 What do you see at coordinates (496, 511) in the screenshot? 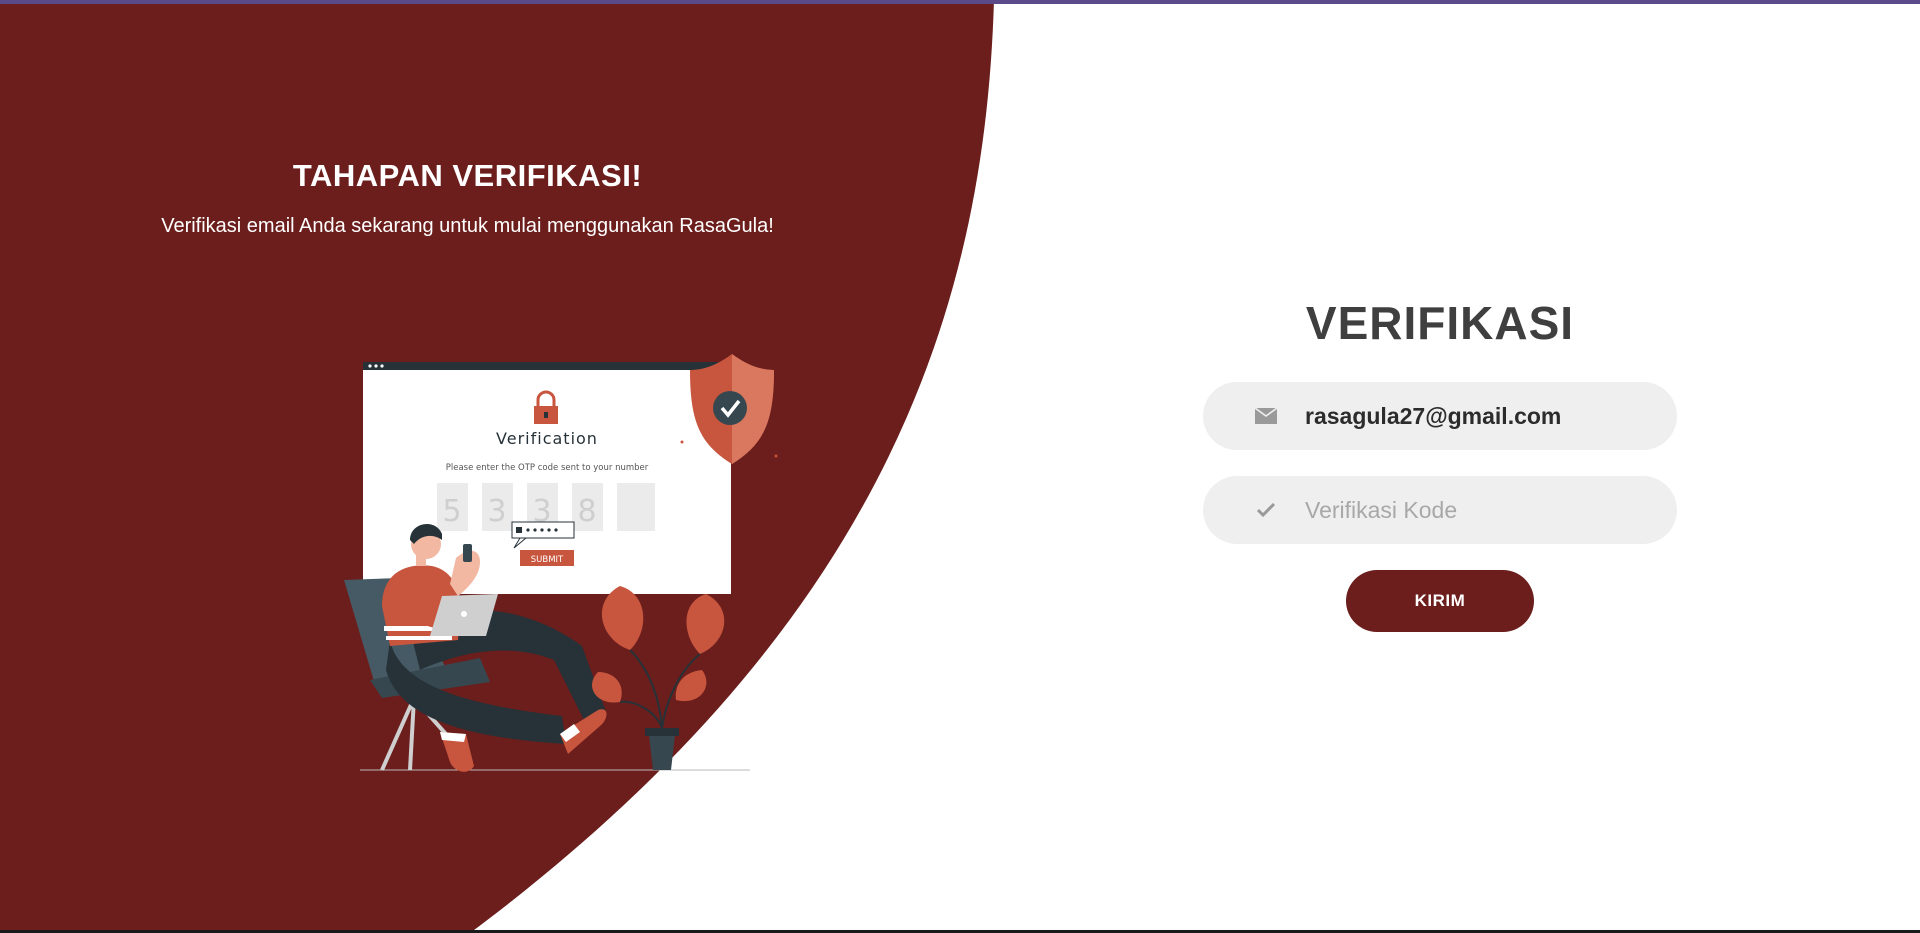
I see `otp-digit: 3` at bounding box center [496, 511].